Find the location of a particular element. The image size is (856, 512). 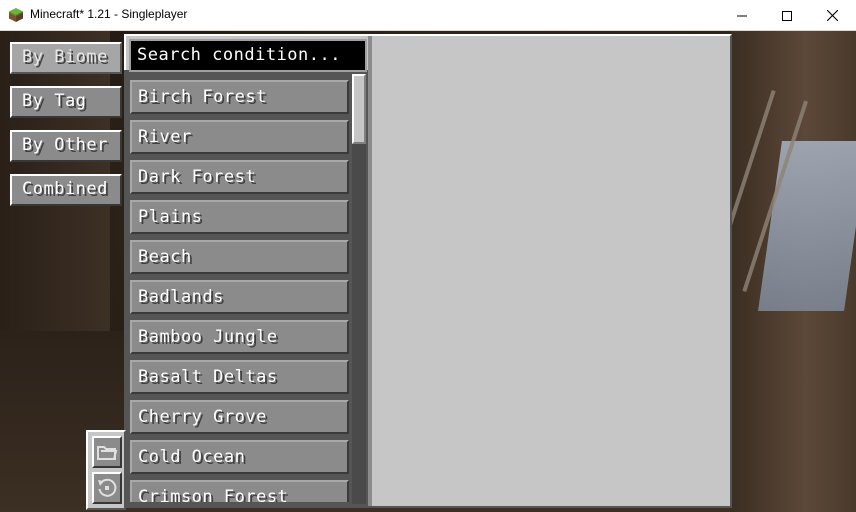

maximize-button is located at coordinates (787, 15).